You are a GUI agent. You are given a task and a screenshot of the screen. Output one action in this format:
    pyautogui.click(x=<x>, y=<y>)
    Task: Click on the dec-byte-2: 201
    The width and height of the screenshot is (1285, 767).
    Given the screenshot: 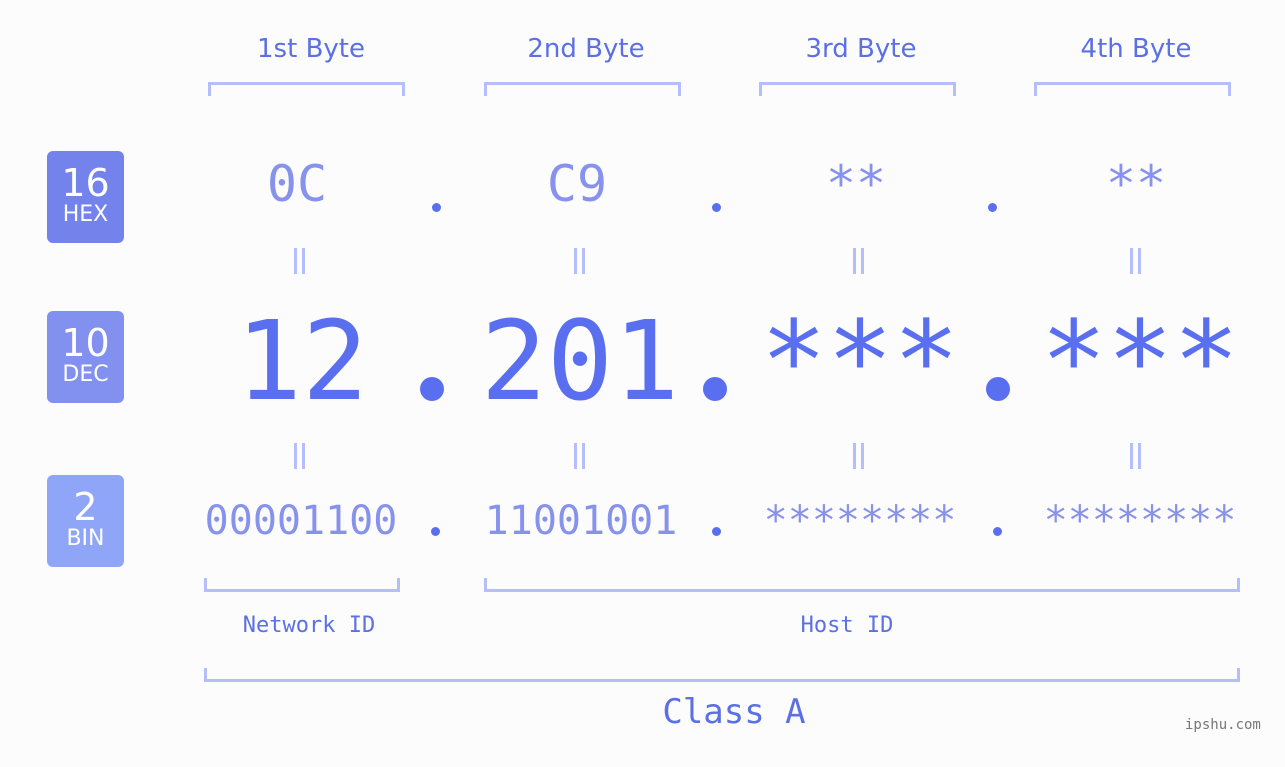 What is the action you would take?
    pyautogui.click(x=580, y=361)
    